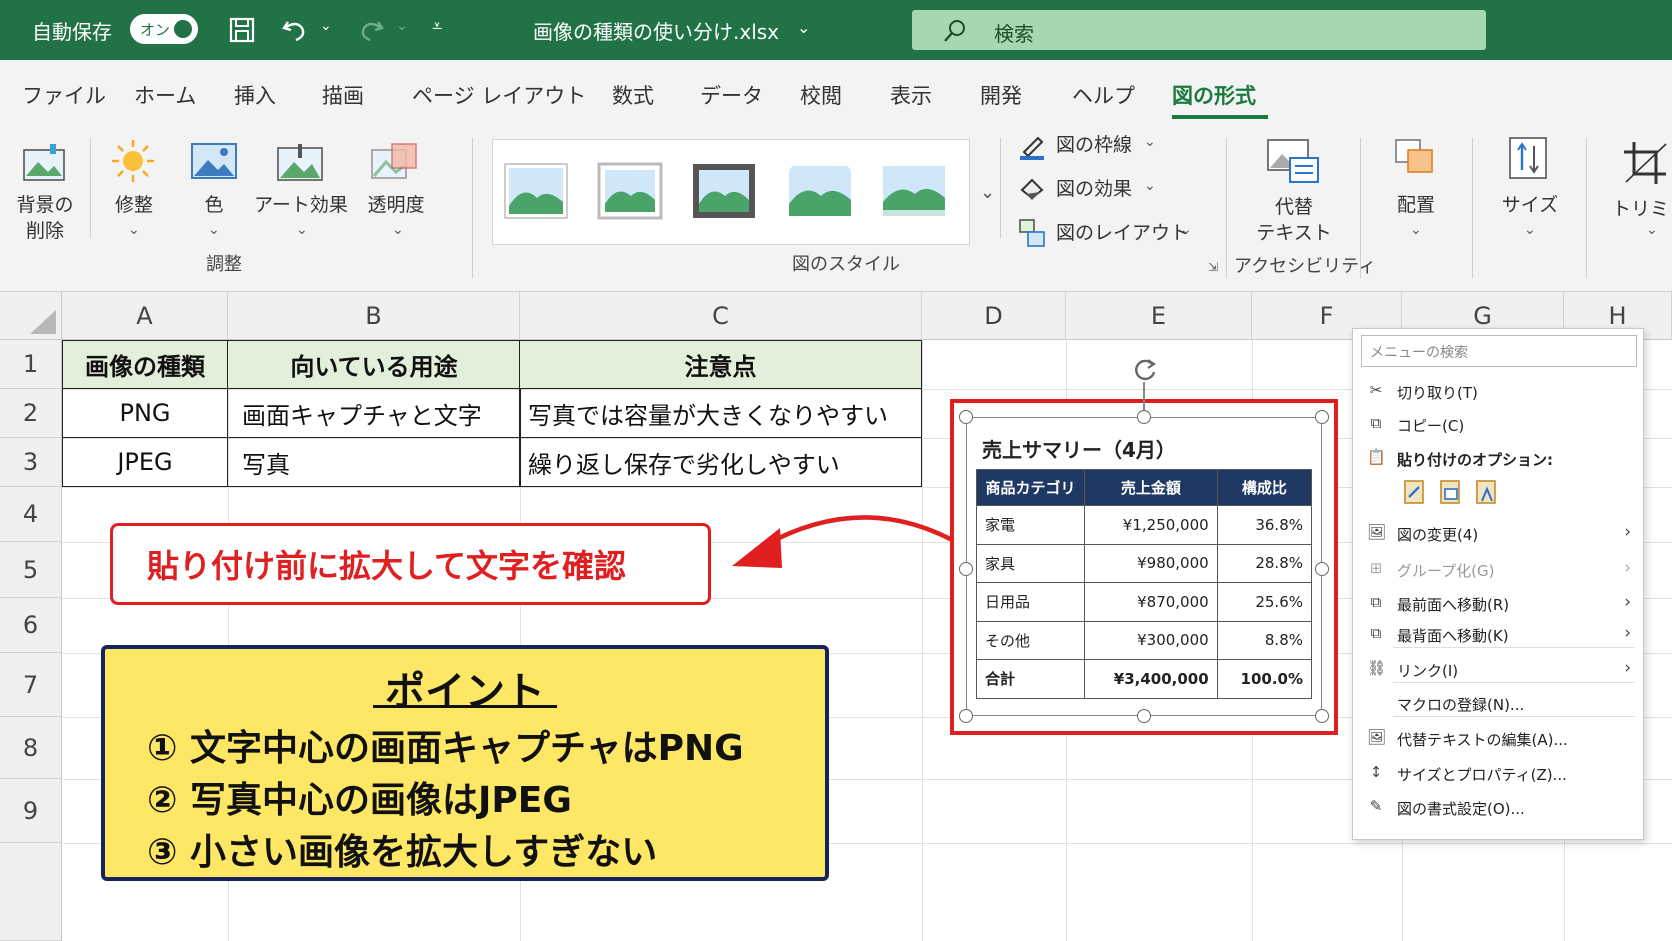  I want to click on row-header-7: 7, so click(31, 685).